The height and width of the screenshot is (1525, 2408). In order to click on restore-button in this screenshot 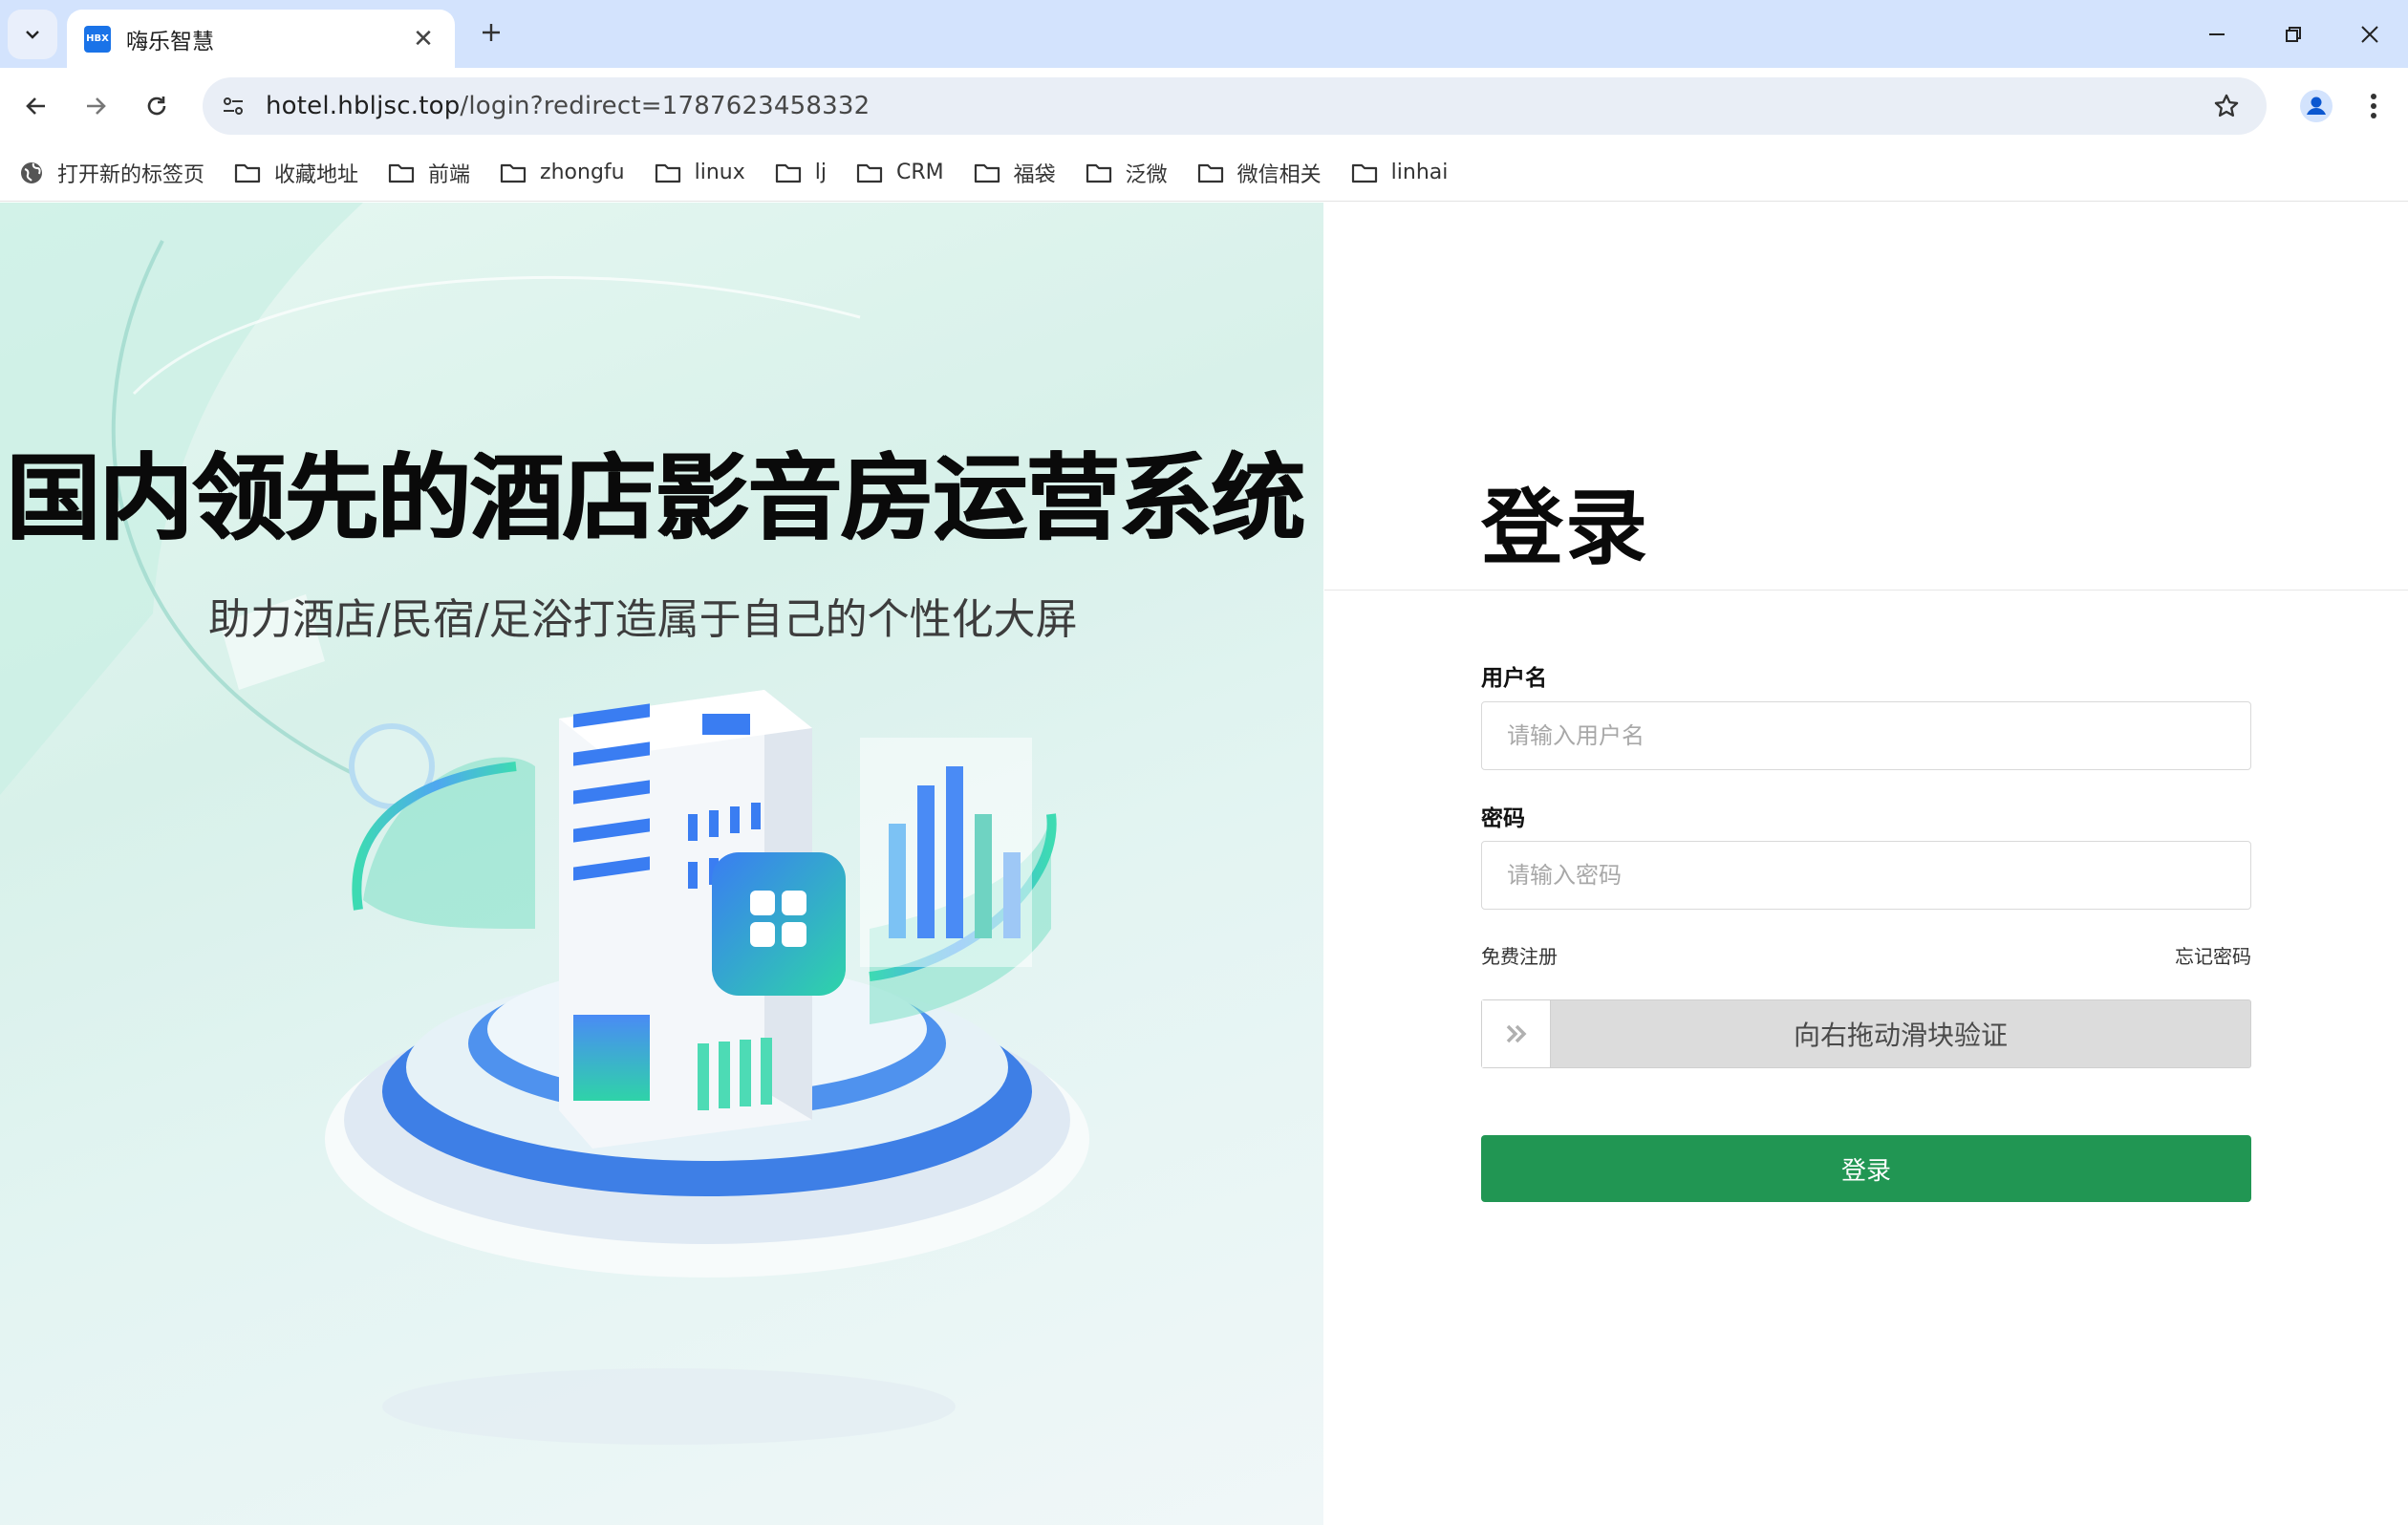, I will do `click(2293, 34)`.